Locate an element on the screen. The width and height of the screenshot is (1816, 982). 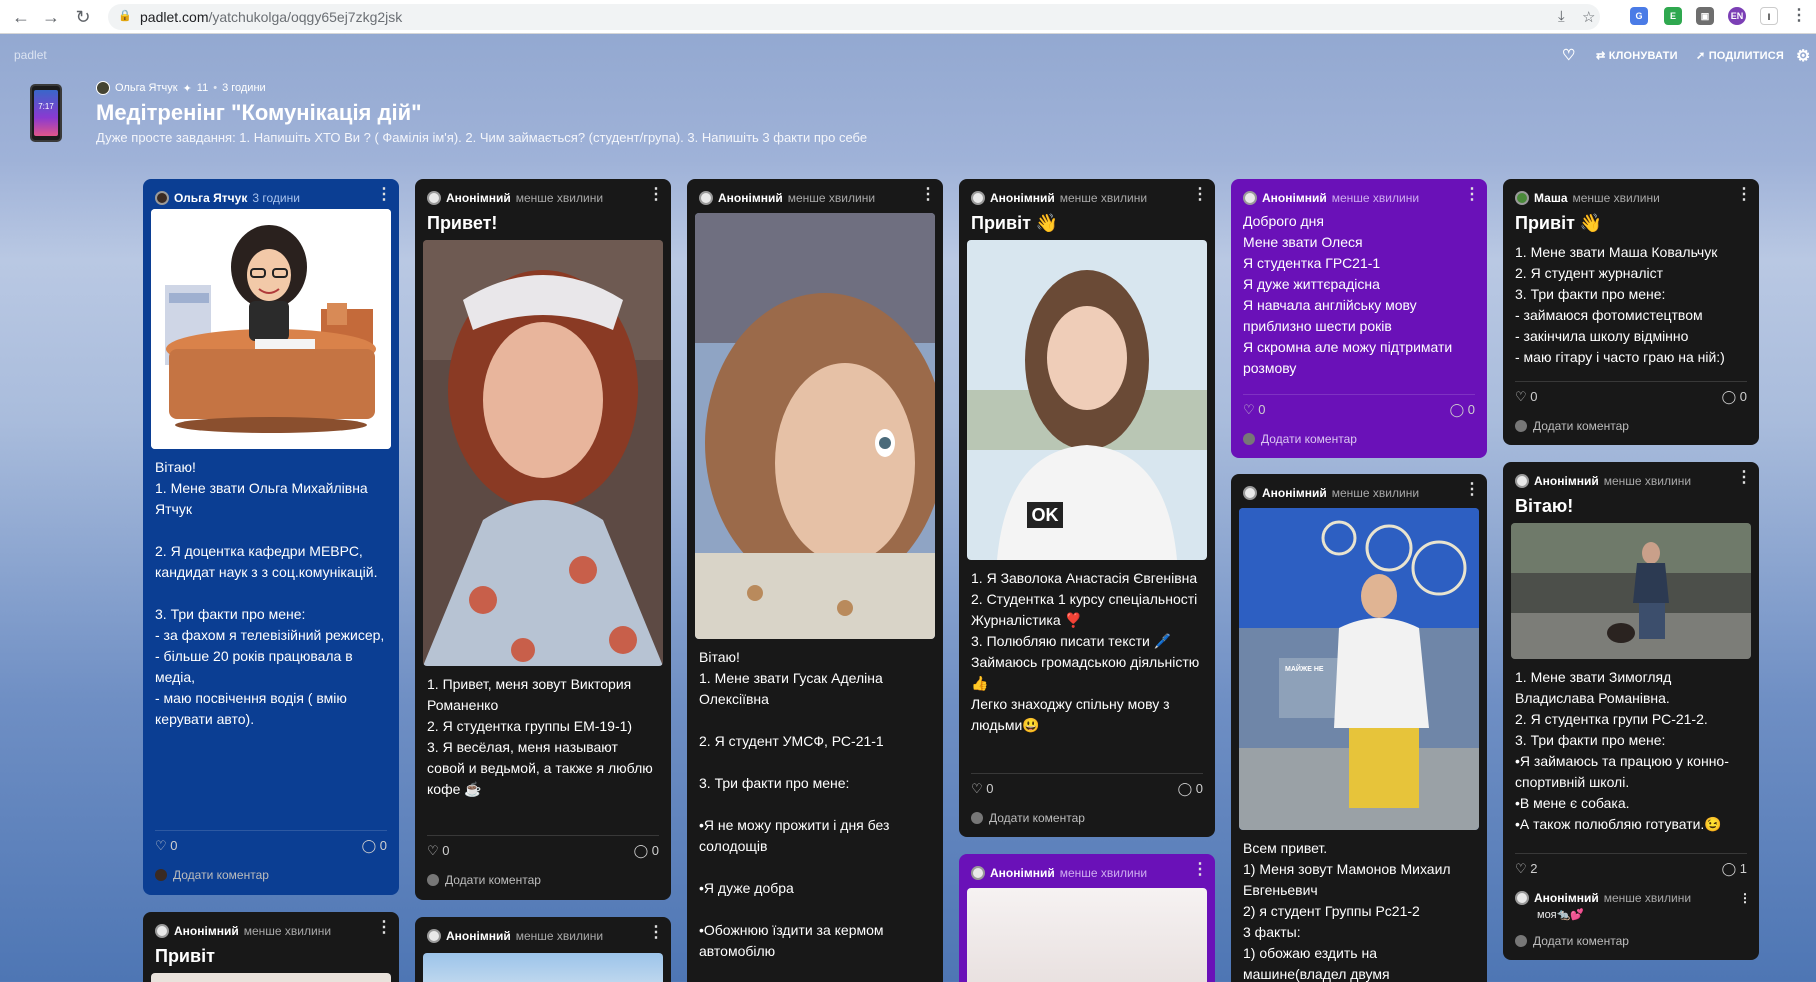
back-icon: ← is located at coordinates (21, 17).